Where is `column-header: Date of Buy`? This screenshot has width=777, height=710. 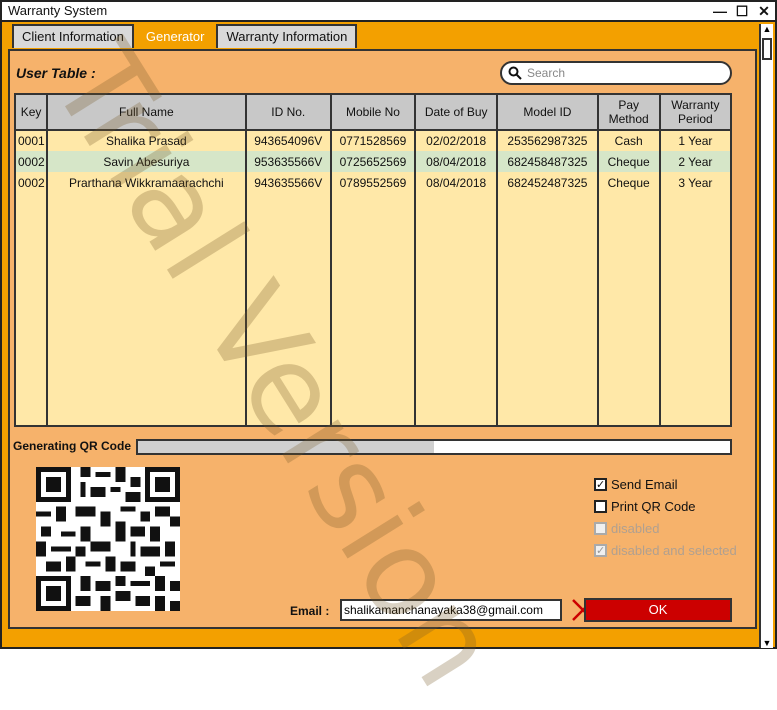
column-header: Date of Buy is located at coordinates (456, 112).